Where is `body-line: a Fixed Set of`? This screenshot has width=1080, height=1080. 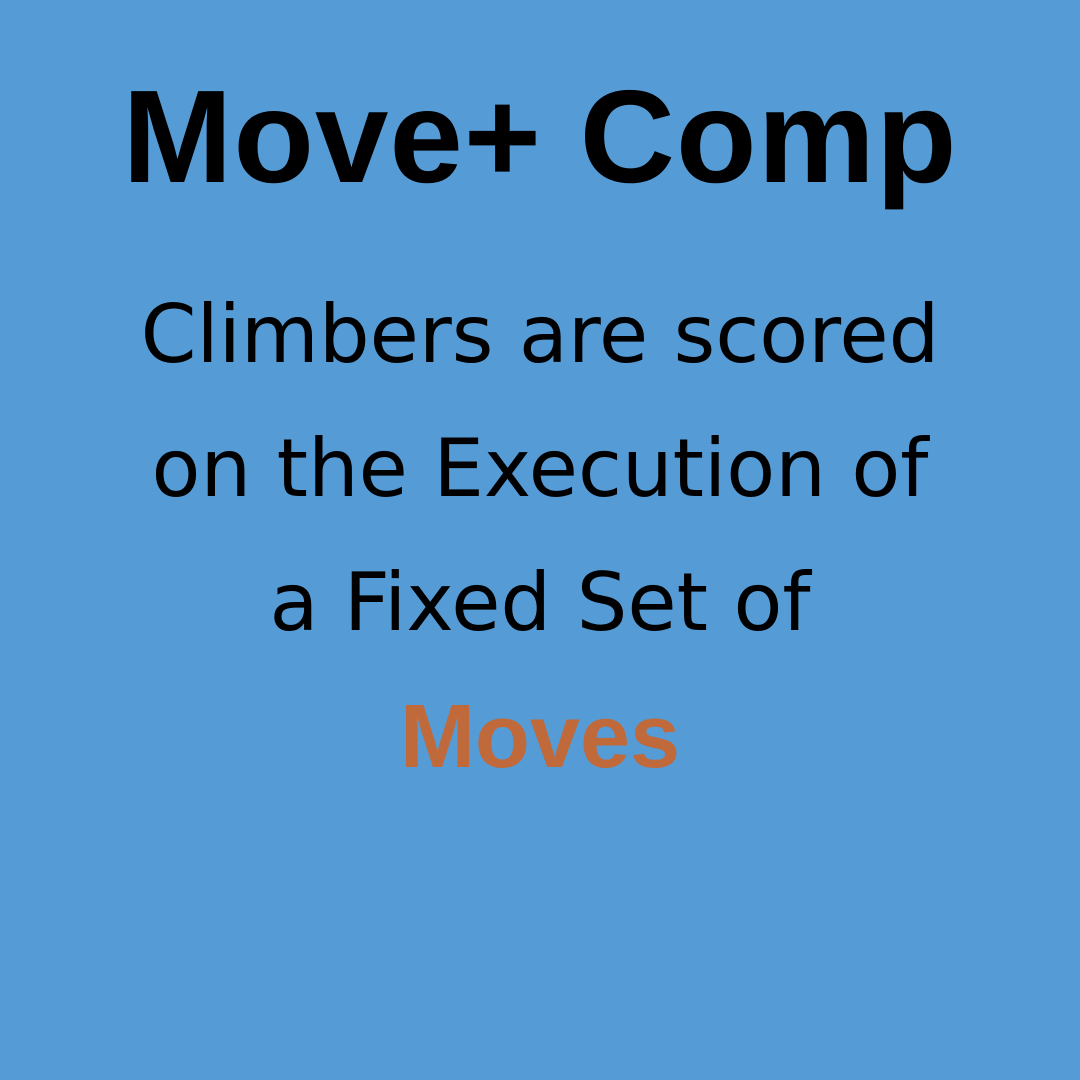 body-line: a Fixed Set of is located at coordinates (540, 602).